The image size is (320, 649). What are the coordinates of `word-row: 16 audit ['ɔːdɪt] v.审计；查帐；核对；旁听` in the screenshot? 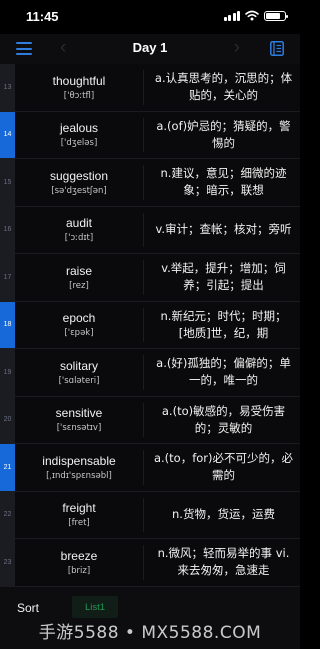 It's located at (150, 230).